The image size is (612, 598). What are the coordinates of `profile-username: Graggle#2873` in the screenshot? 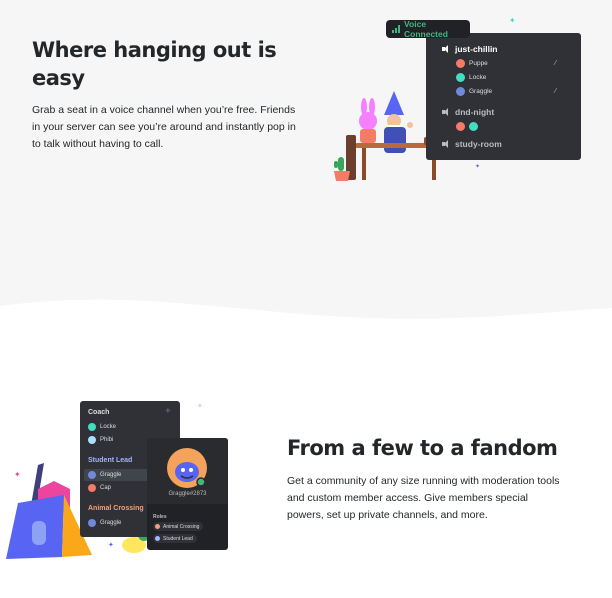 It's located at (187, 494).